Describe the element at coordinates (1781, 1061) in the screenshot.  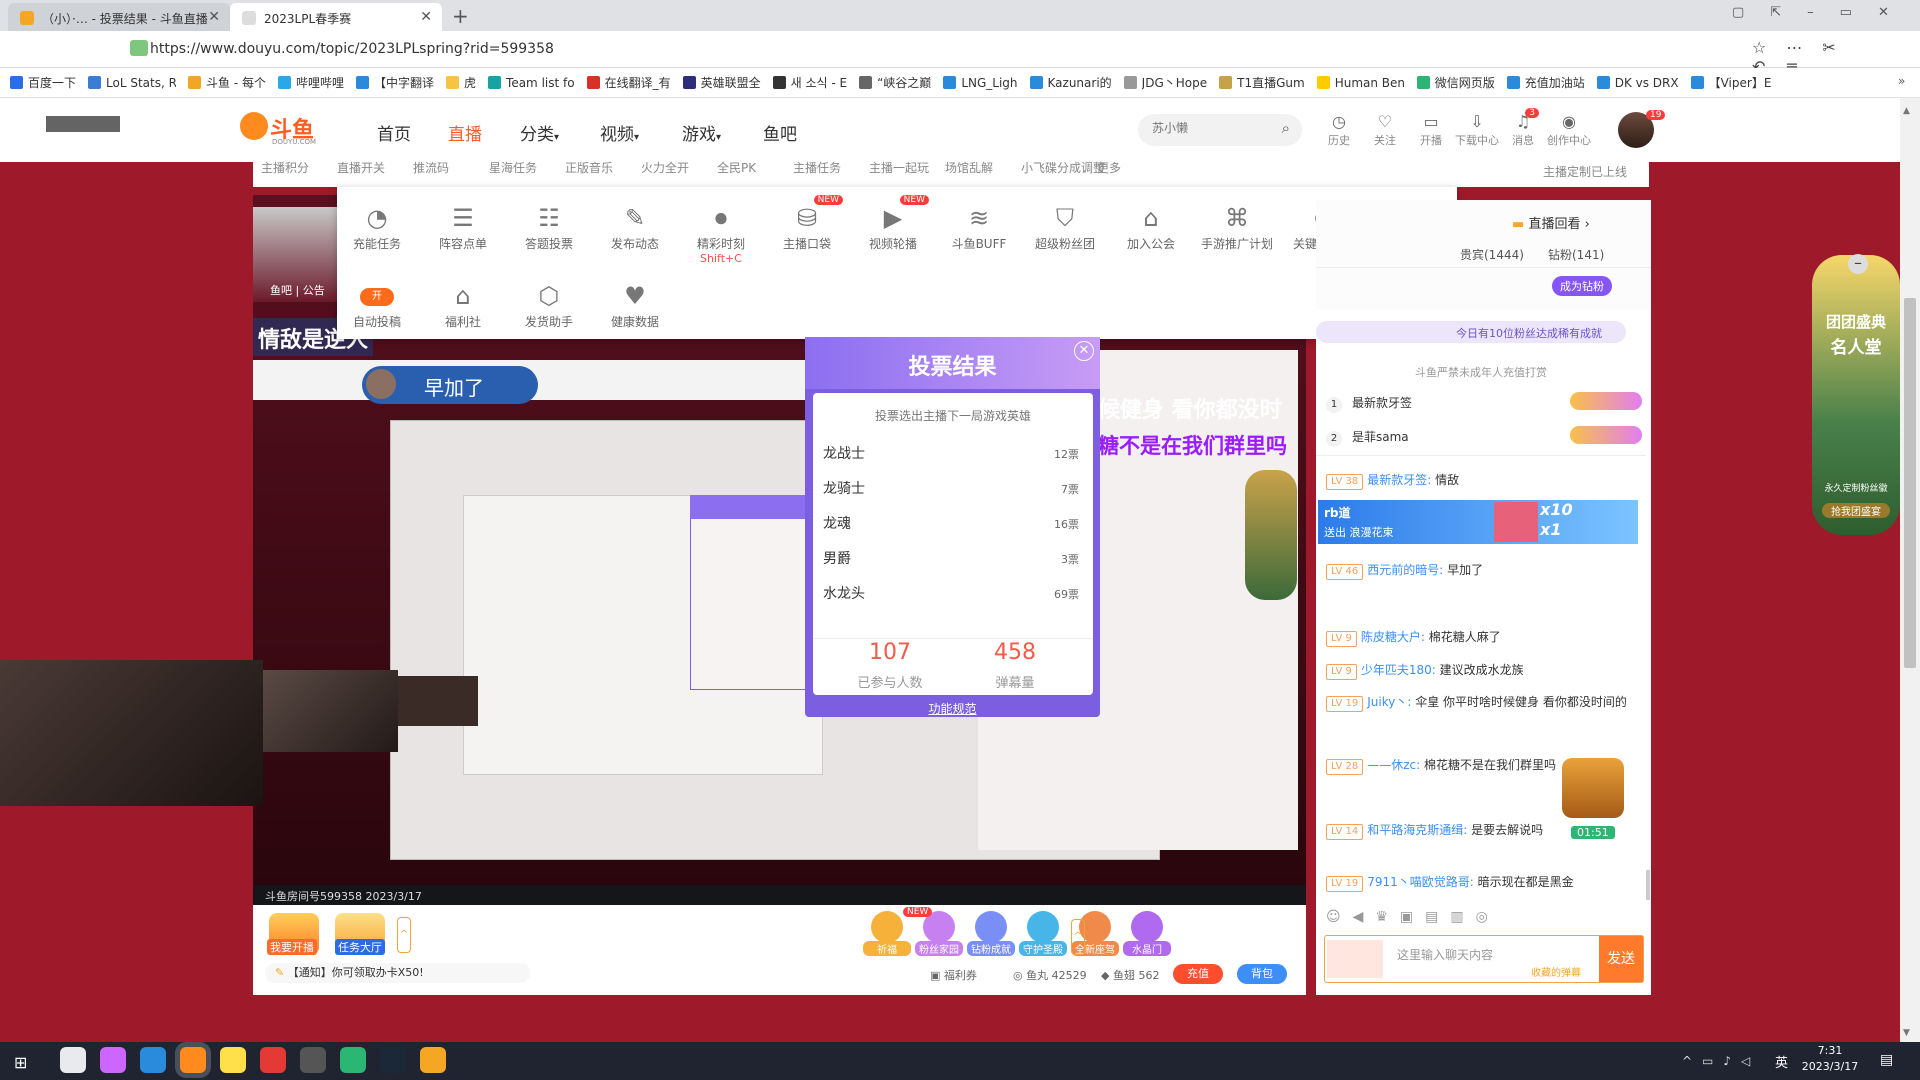
I see `ime-indicator: 英` at that location.